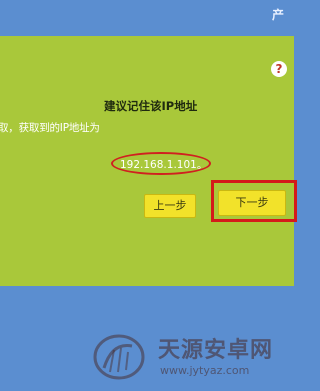 Image resolution: width=320 pixels, height=391 pixels. Describe the element at coordinates (279, 69) in the screenshot. I see `help-icon: ?` at that location.